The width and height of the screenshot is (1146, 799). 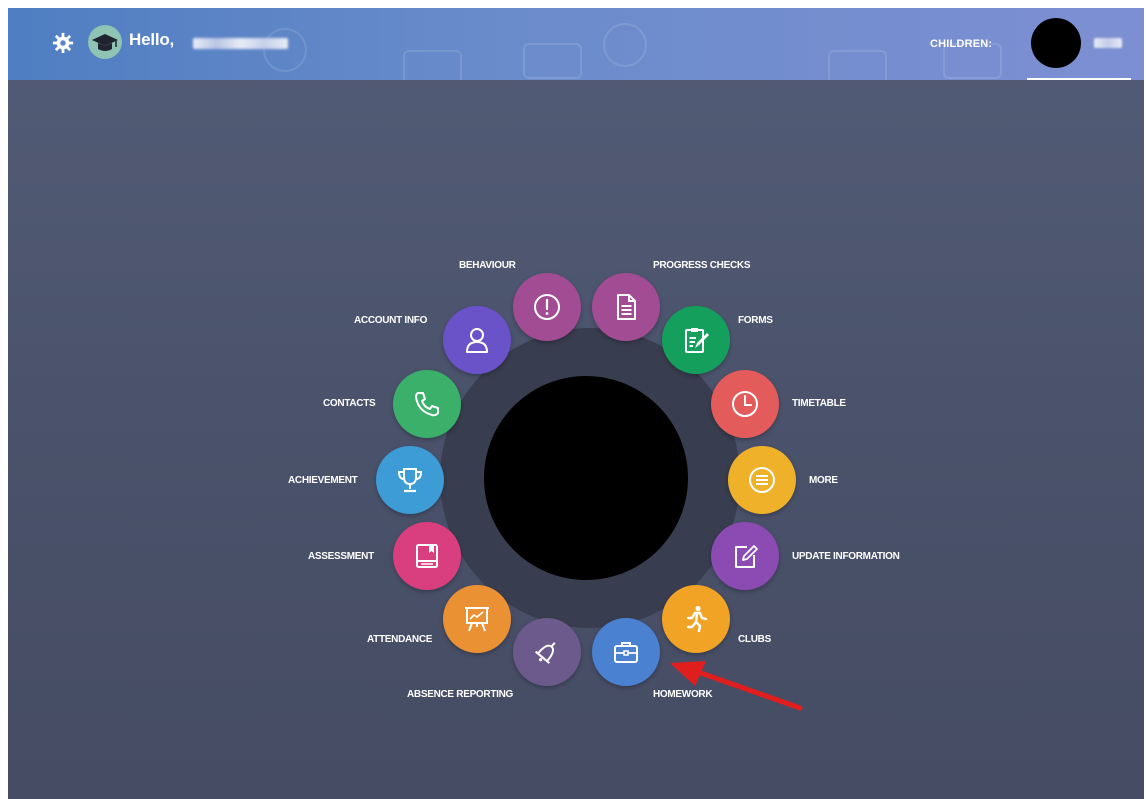 I want to click on progress-checks-label: PROGRESS CHECKS, so click(x=701, y=265).